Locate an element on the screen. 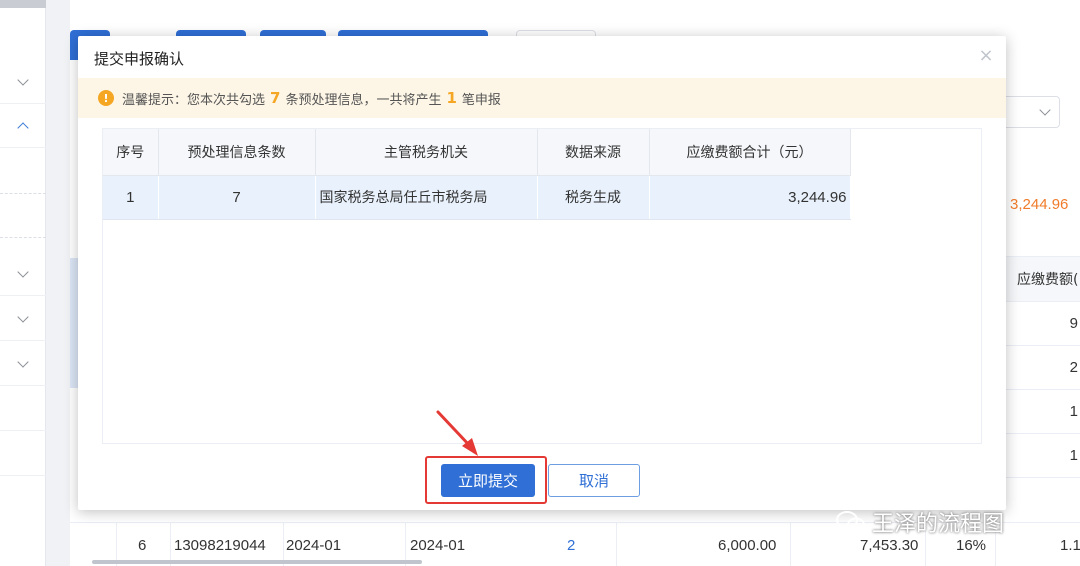 This screenshot has width=1080, height=566. notice-suffix: 笔申报 is located at coordinates (481, 100).